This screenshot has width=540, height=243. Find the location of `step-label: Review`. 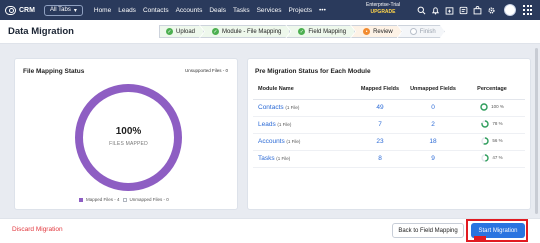

step-label: Review is located at coordinates (383, 31).